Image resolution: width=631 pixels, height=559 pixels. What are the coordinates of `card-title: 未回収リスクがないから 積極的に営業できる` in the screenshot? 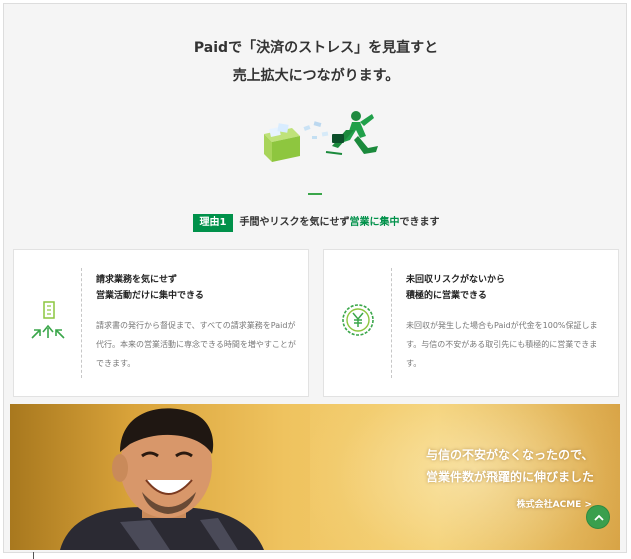 It's located at (456, 288).